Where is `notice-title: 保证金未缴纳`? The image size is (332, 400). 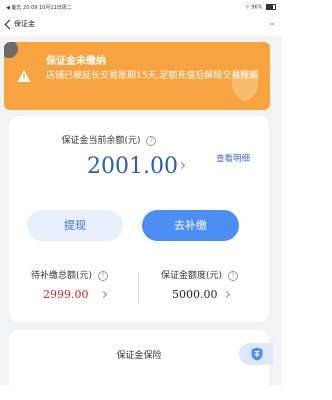 notice-title: 保证金未缴纳 is located at coordinates (76, 61).